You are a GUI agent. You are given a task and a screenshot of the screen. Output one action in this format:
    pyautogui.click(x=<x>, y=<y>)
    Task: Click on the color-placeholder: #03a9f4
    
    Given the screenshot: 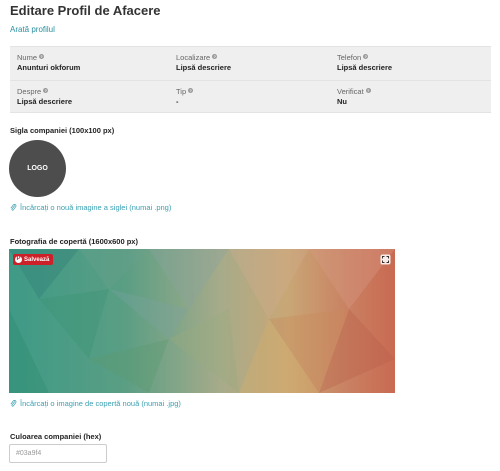 What is the action you would take?
    pyautogui.click(x=29, y=453)
    